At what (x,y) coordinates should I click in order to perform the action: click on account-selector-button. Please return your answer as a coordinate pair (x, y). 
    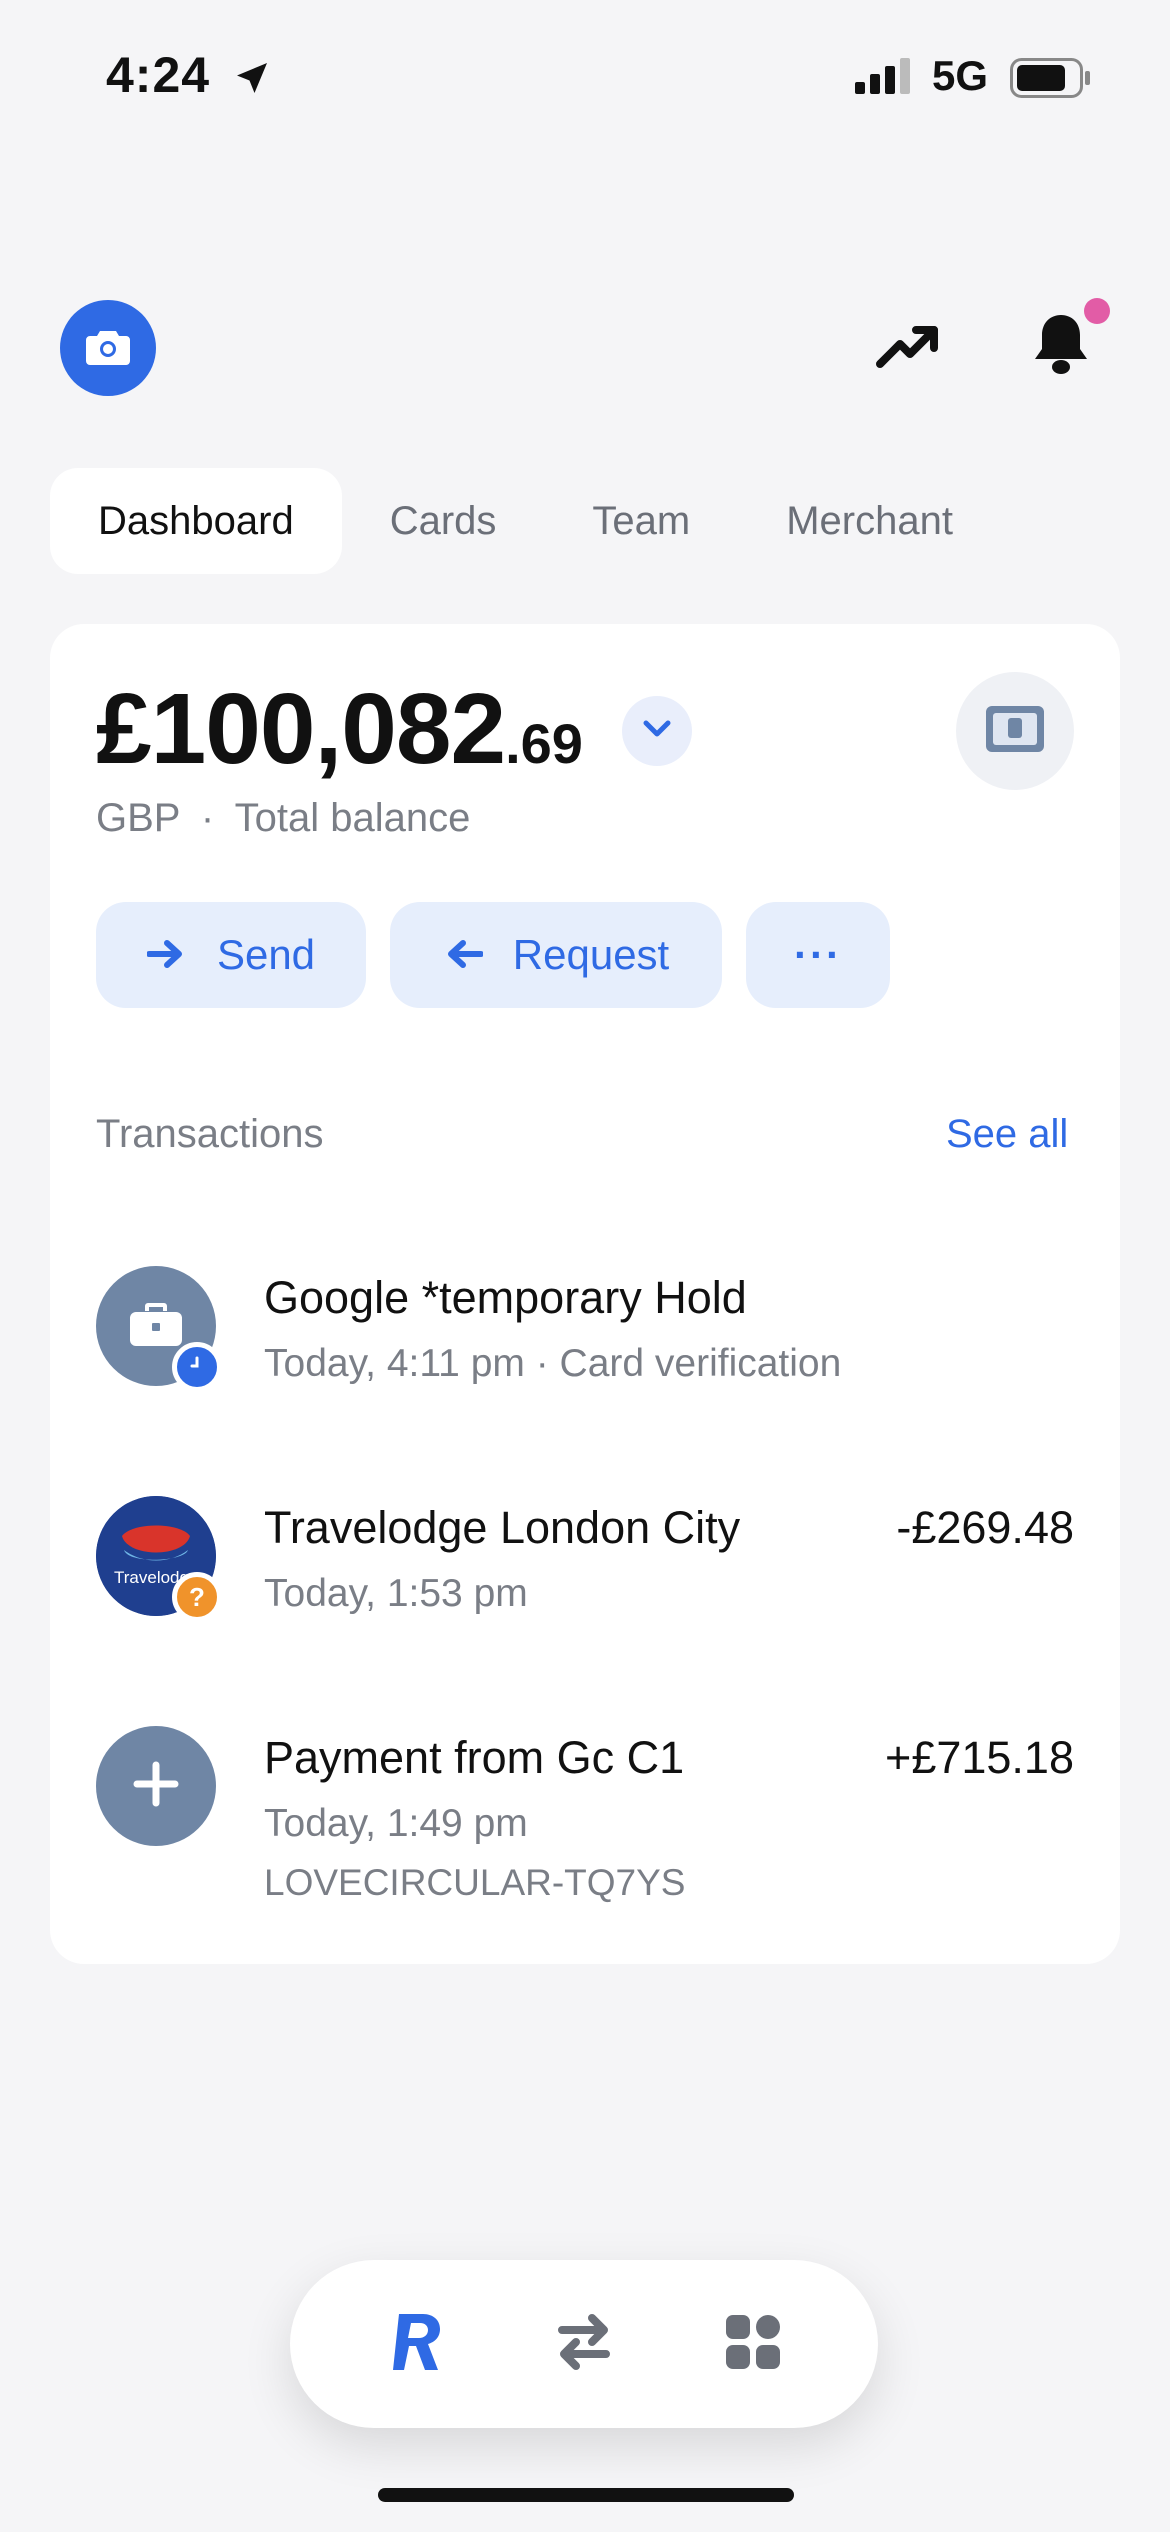
    Looking at the image, I should click on (657, 731).